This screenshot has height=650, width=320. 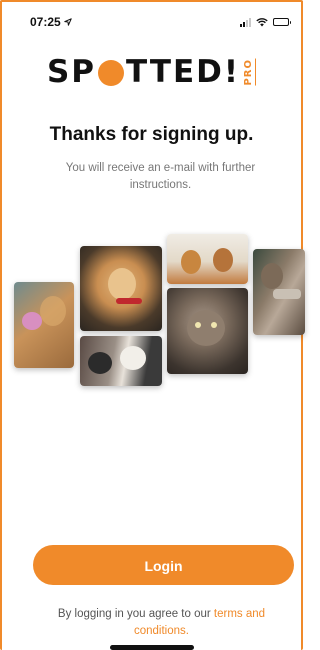 I want to click on kittens-photo, so click(x=121, y=361).